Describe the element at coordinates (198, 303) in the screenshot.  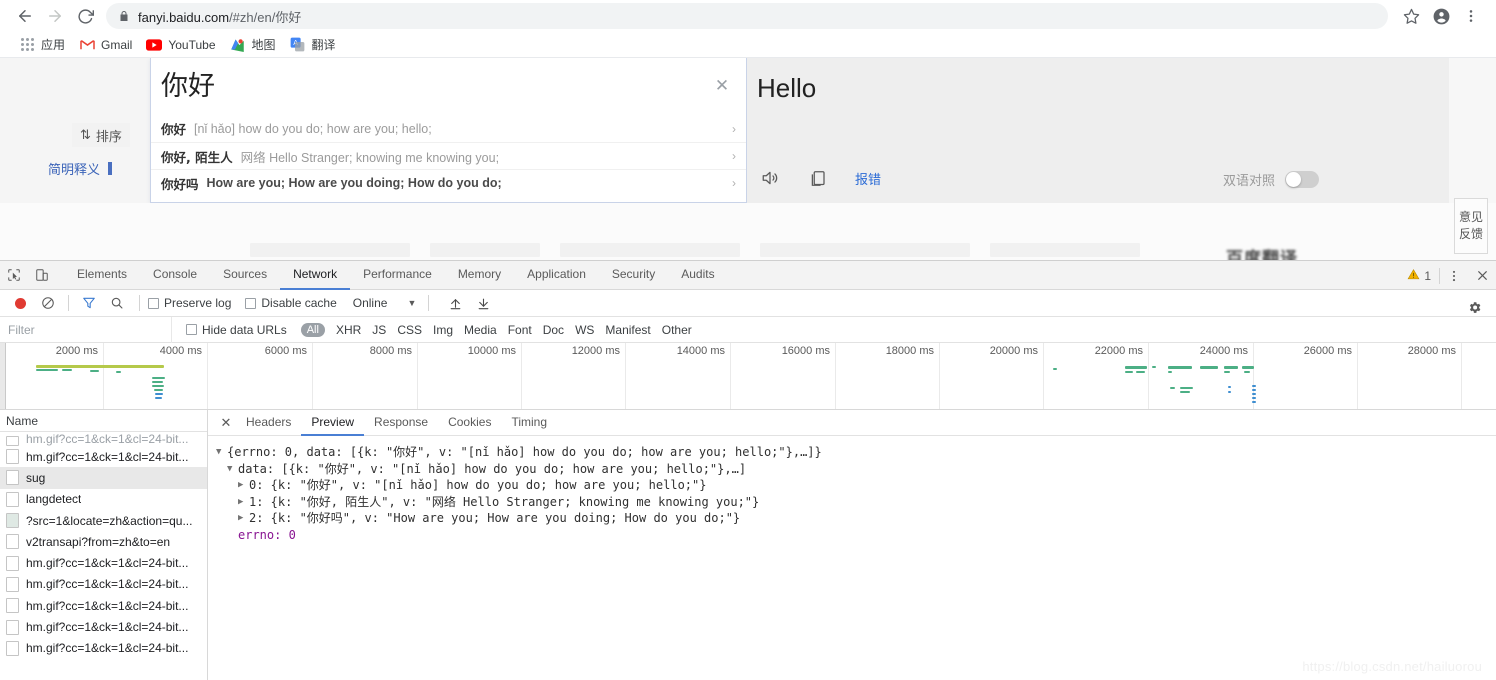
I see `preserve-log-label: Preserve log` at that location.